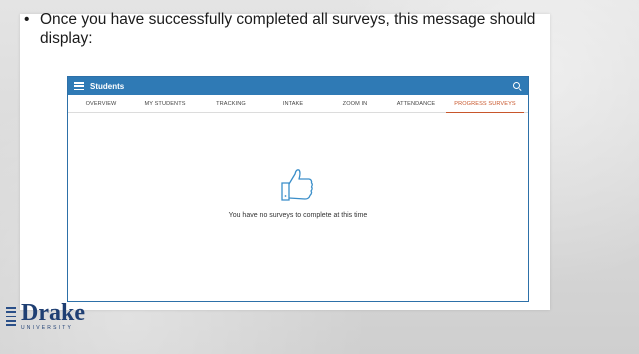  What do you see at coordinates (79, 86) in the screenshot?
I see `hamburger-menu-icon` at bounding box center [79, 86].